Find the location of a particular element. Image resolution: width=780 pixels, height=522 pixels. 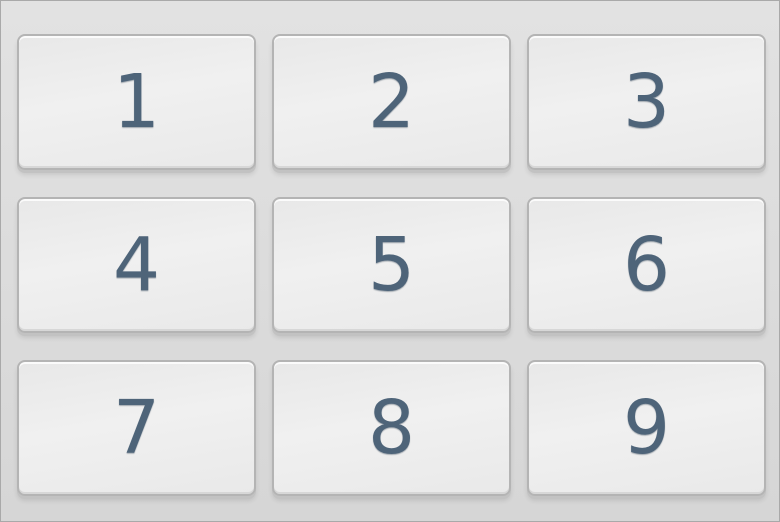

key-label: 1 is located at coordinates (136, 102).